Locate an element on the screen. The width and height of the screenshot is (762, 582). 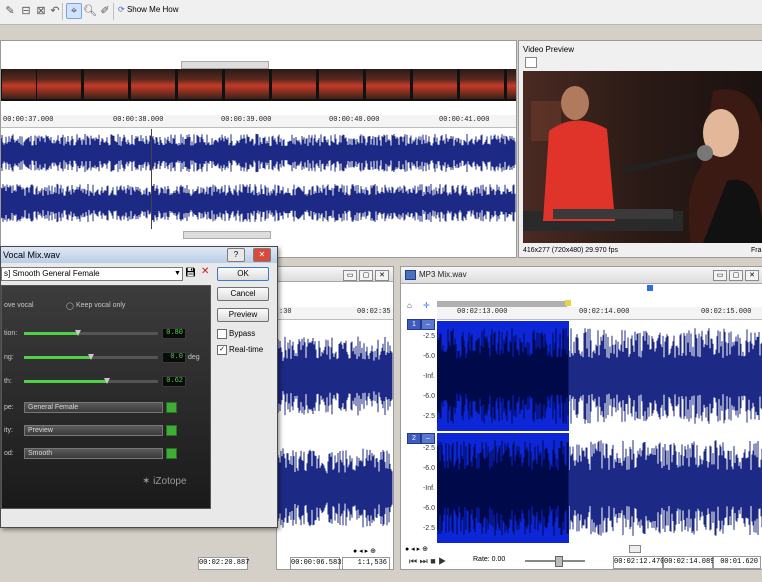
preview-button: Preview is located at coordinates (243, 315).